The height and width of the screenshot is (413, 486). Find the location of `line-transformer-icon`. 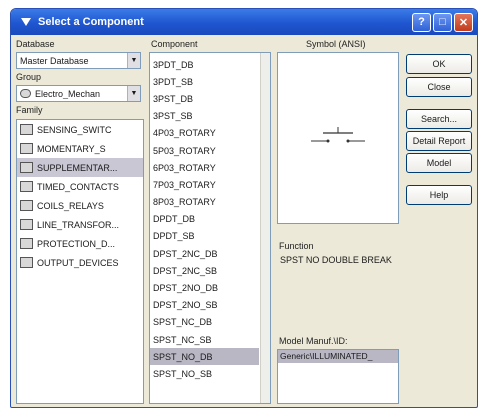

line-transformer-icon is located at coordinates (26, 224).